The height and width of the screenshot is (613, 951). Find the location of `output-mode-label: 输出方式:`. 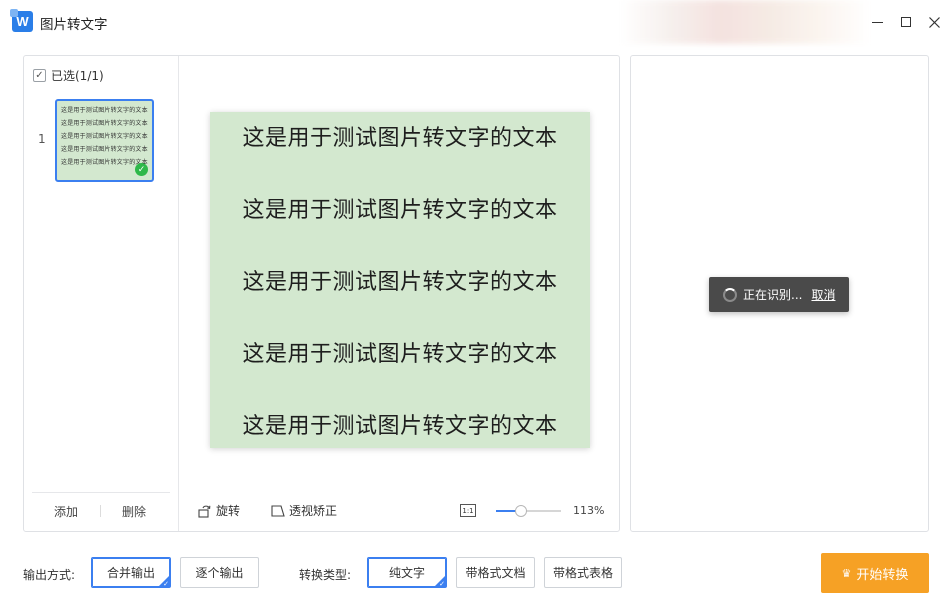

output-mode-label: 输出方式: is located at coordinates (49, 575).